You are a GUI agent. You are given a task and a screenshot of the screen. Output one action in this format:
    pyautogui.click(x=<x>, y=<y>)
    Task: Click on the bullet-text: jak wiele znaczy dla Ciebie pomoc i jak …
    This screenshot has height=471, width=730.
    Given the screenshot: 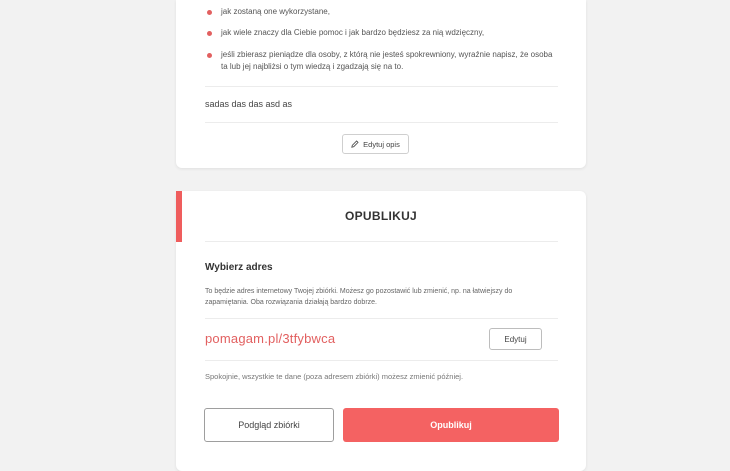 What is the action you would take?
    pyautogui.click(x=353, y=32)
    